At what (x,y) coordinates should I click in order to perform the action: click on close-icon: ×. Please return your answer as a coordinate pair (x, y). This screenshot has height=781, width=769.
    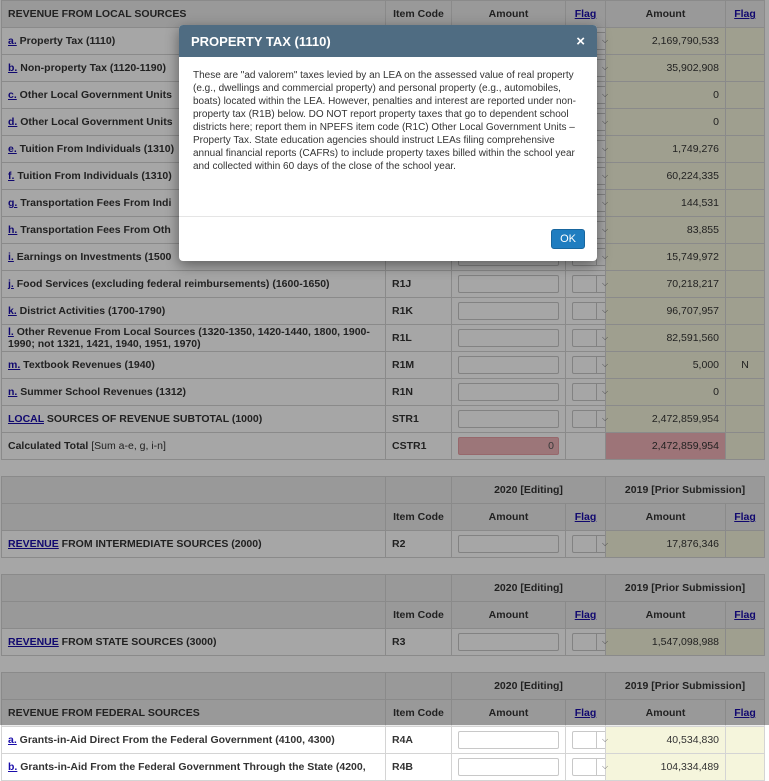
    Looking at the image, I should click on (580, 41).